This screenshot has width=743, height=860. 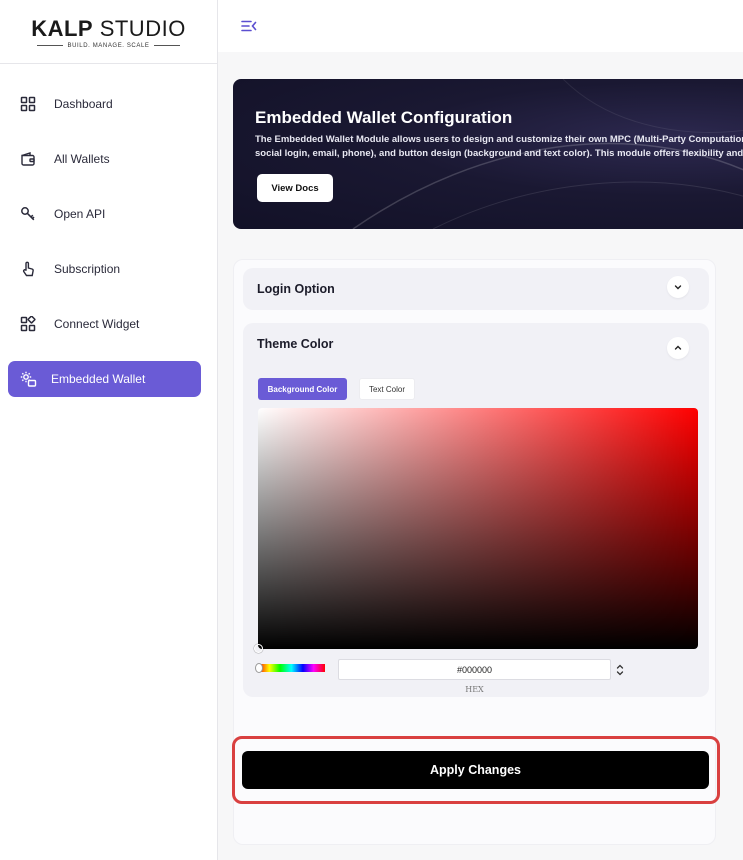 What do you see at coordinates (28, 269) in the screenshot?
I see `pointer-hand-icon` at bounding box center [28, 269].